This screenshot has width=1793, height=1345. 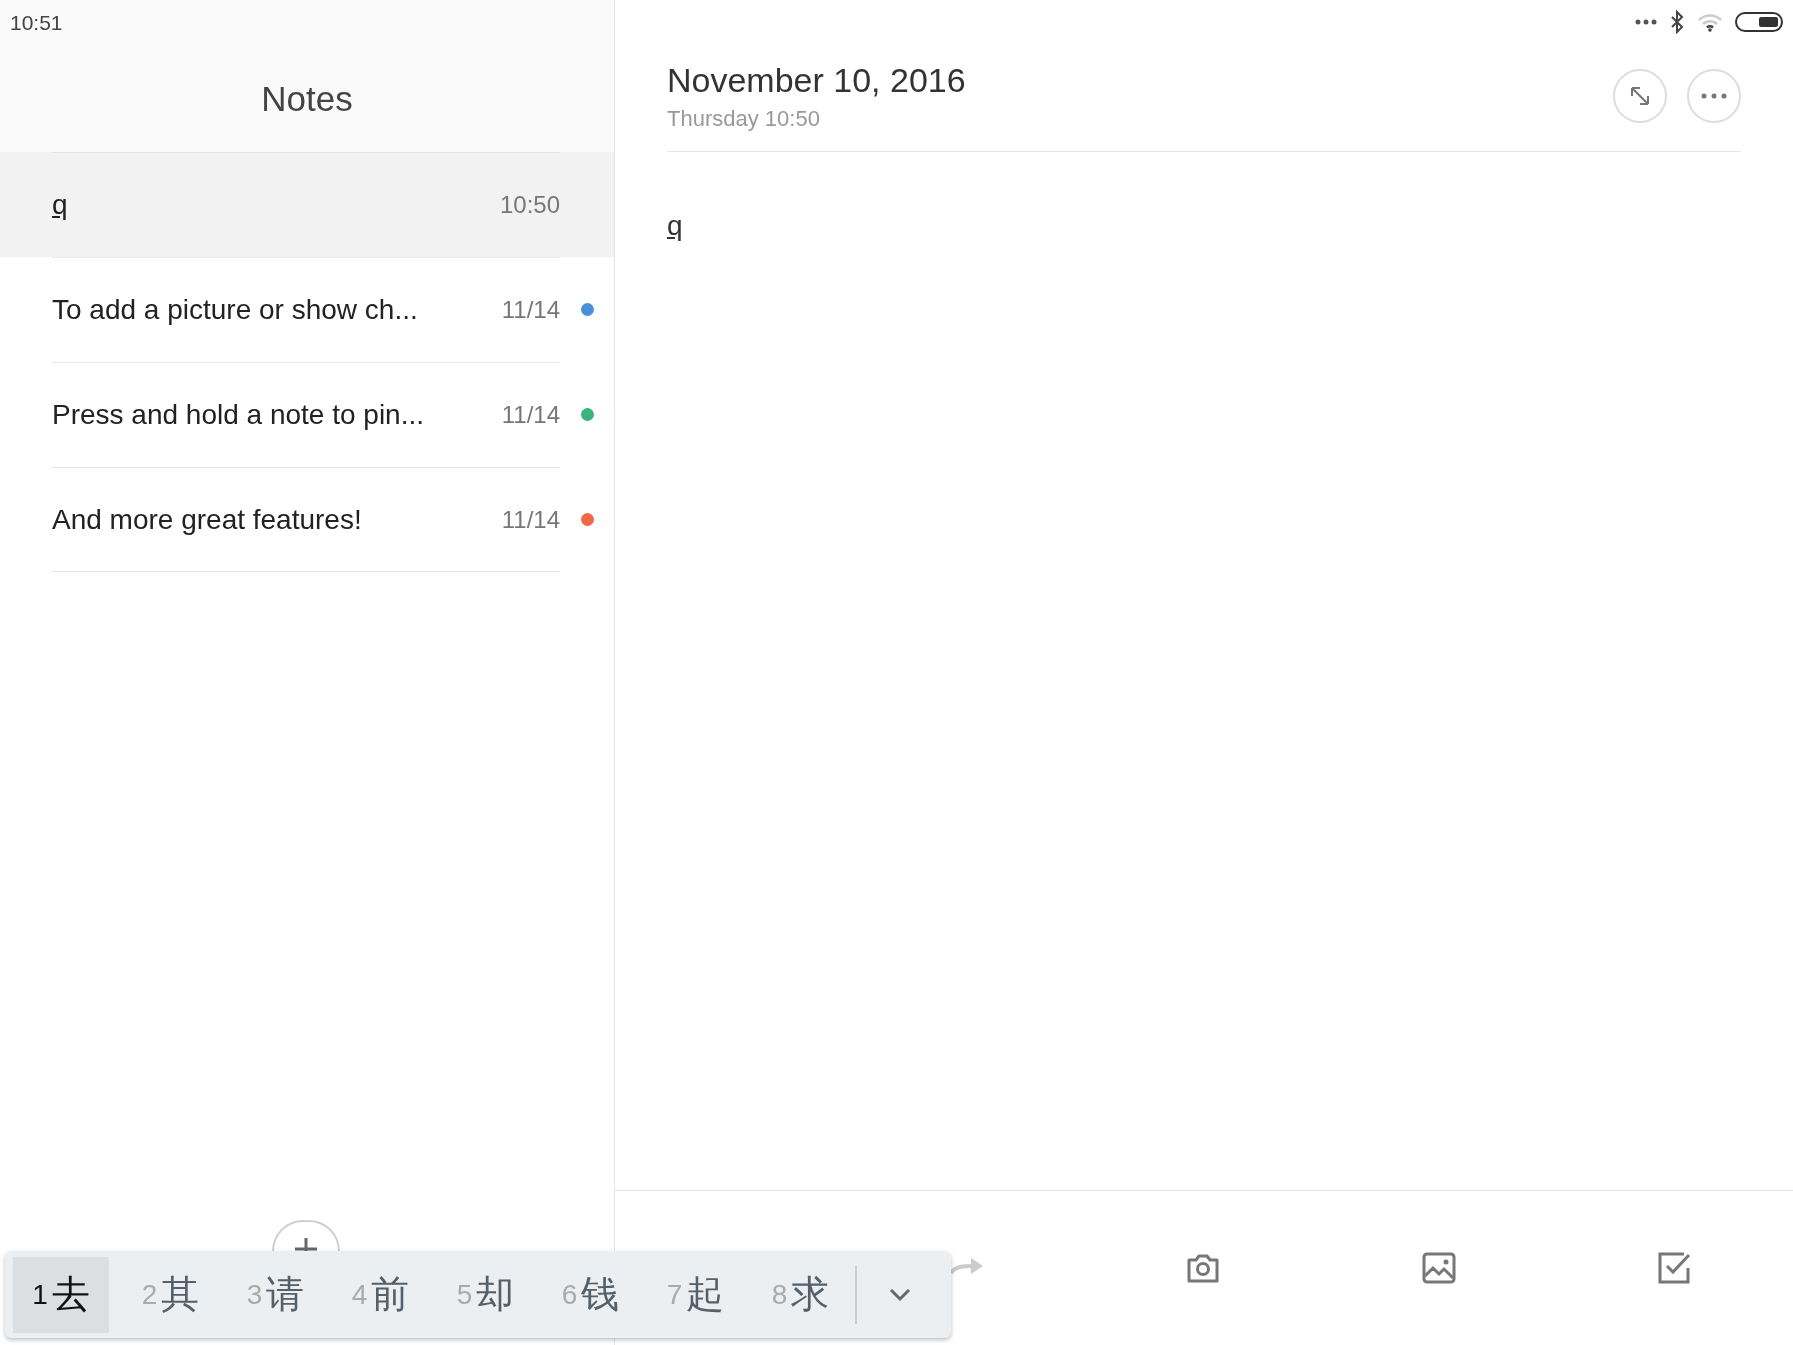 I want to click on note-subtitle: Thursday 10:50, so click(x=743, y=119).